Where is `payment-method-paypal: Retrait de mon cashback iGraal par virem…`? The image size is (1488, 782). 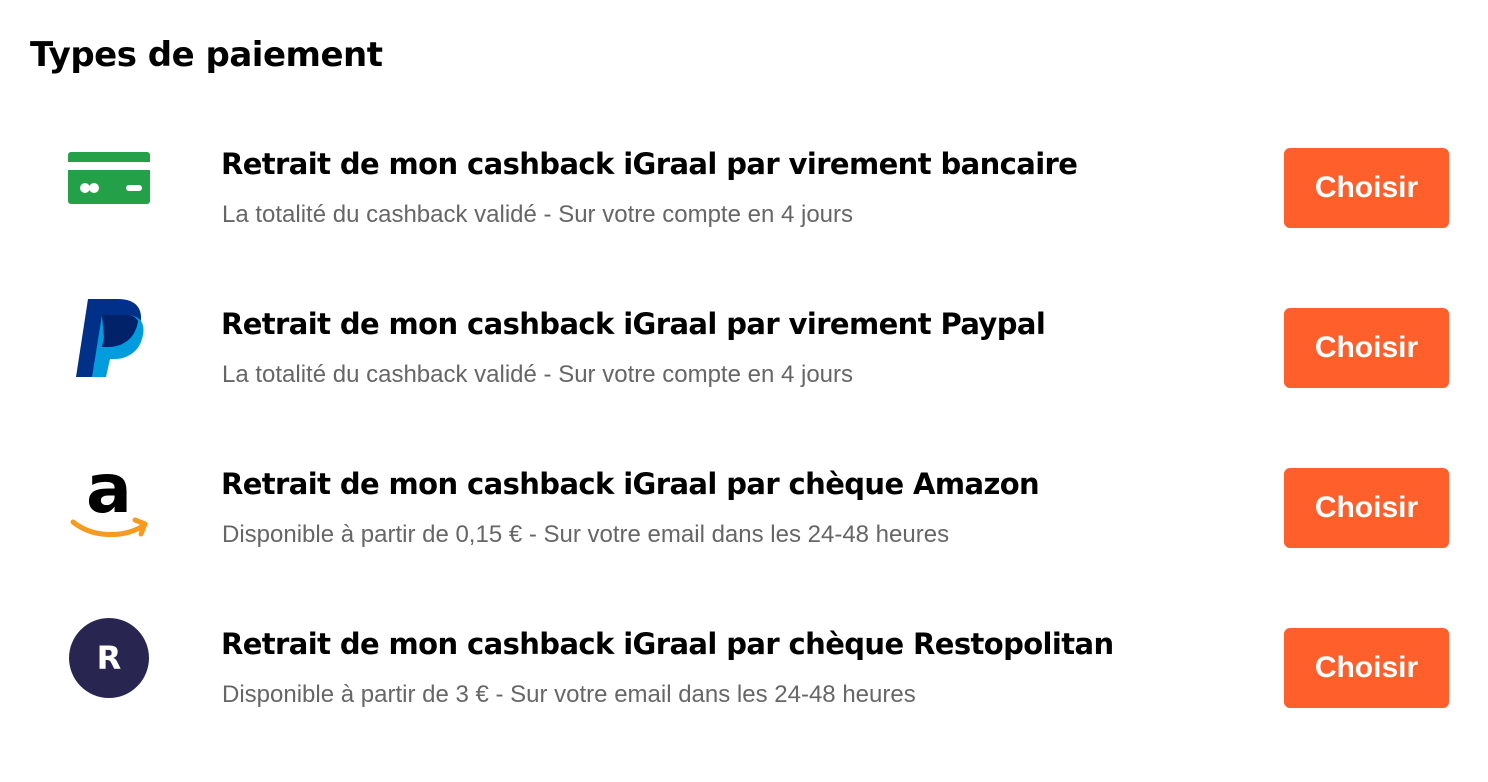 payment-method-paypal: Retrait de mon cashback iGraal par virem… is located at coordinates (744, 338).